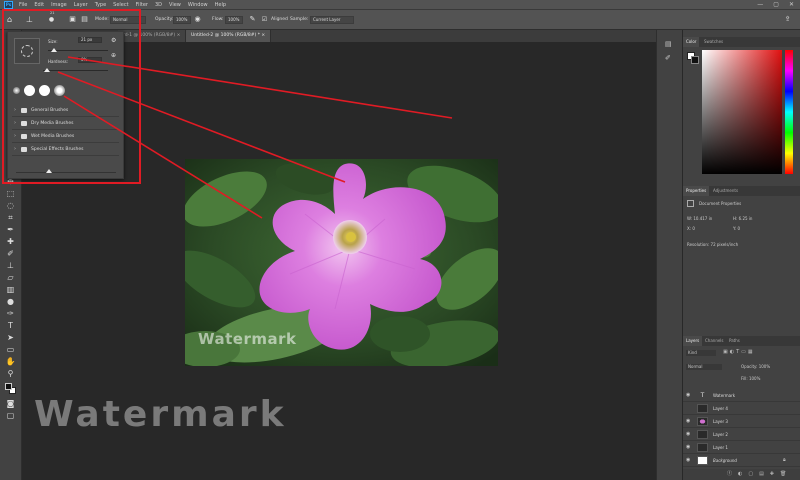 The height and width of the screenshot is (480, 800). What do you see at coordinates (713, 42) in the screenshot?
I see `tab-swatches: Swatches` at bounding box center [713, 42].